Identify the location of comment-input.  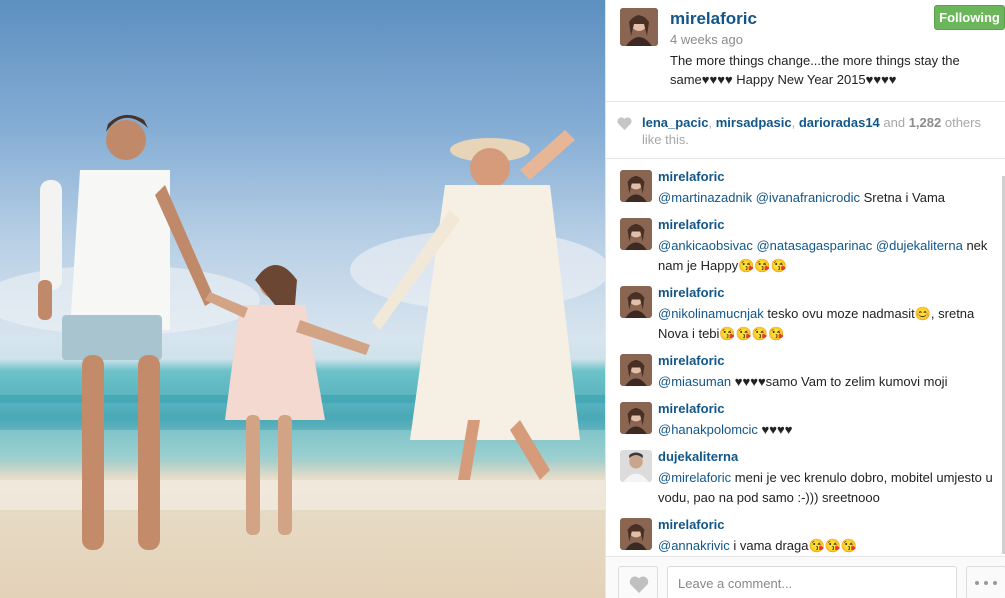
(812, 582).